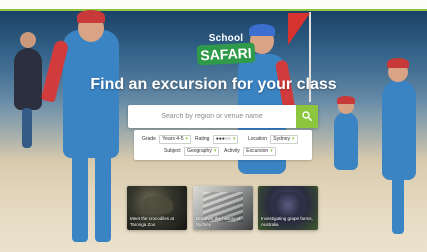 This screenshot has width=427, height=252. Describe the element at coordinates (398, 205) in the screenshot. I see `child-right-leg` at that location.